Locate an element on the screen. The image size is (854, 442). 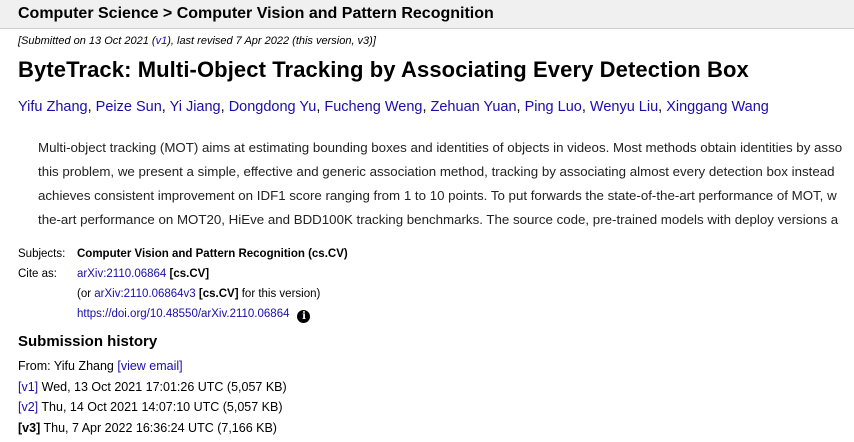
author-link: Yifu Zhang is located at coordinates (53, 107).